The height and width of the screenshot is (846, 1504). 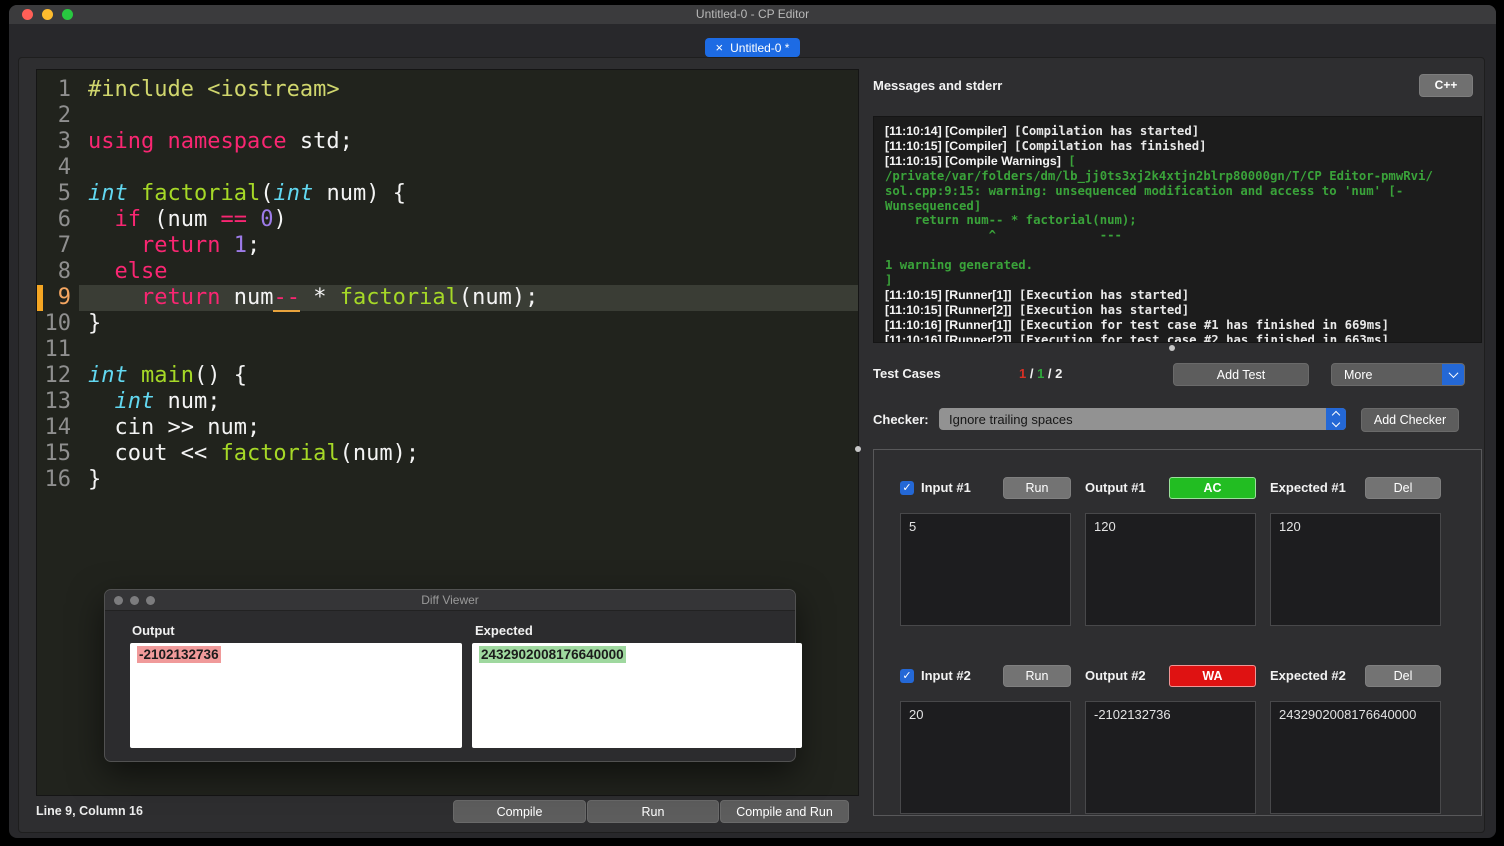 What do you see at coordinates (179, 654) in the screenshot?
I see `diff-output-value: -2102132736` at bounding box center [179, 654].